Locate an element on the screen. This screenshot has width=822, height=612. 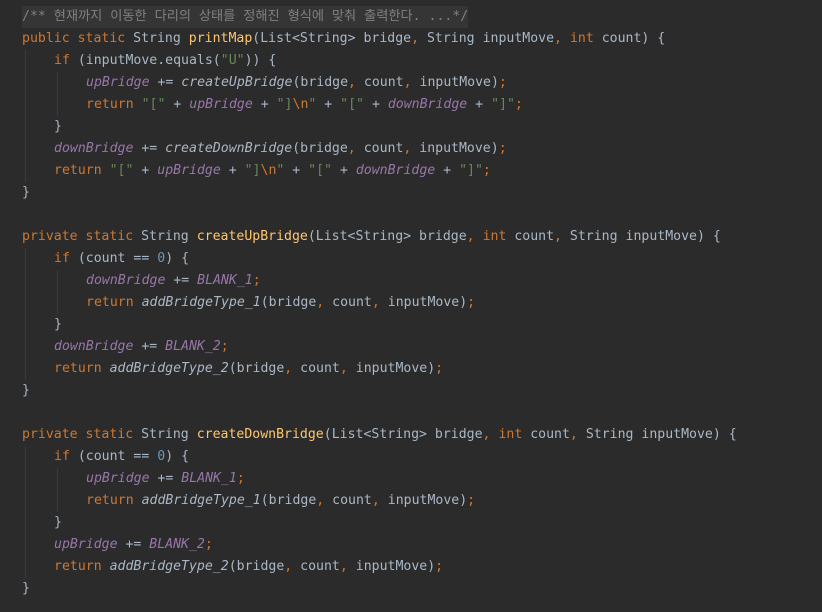
code-token: BLANK_2 is located at coordinates (177, 544).